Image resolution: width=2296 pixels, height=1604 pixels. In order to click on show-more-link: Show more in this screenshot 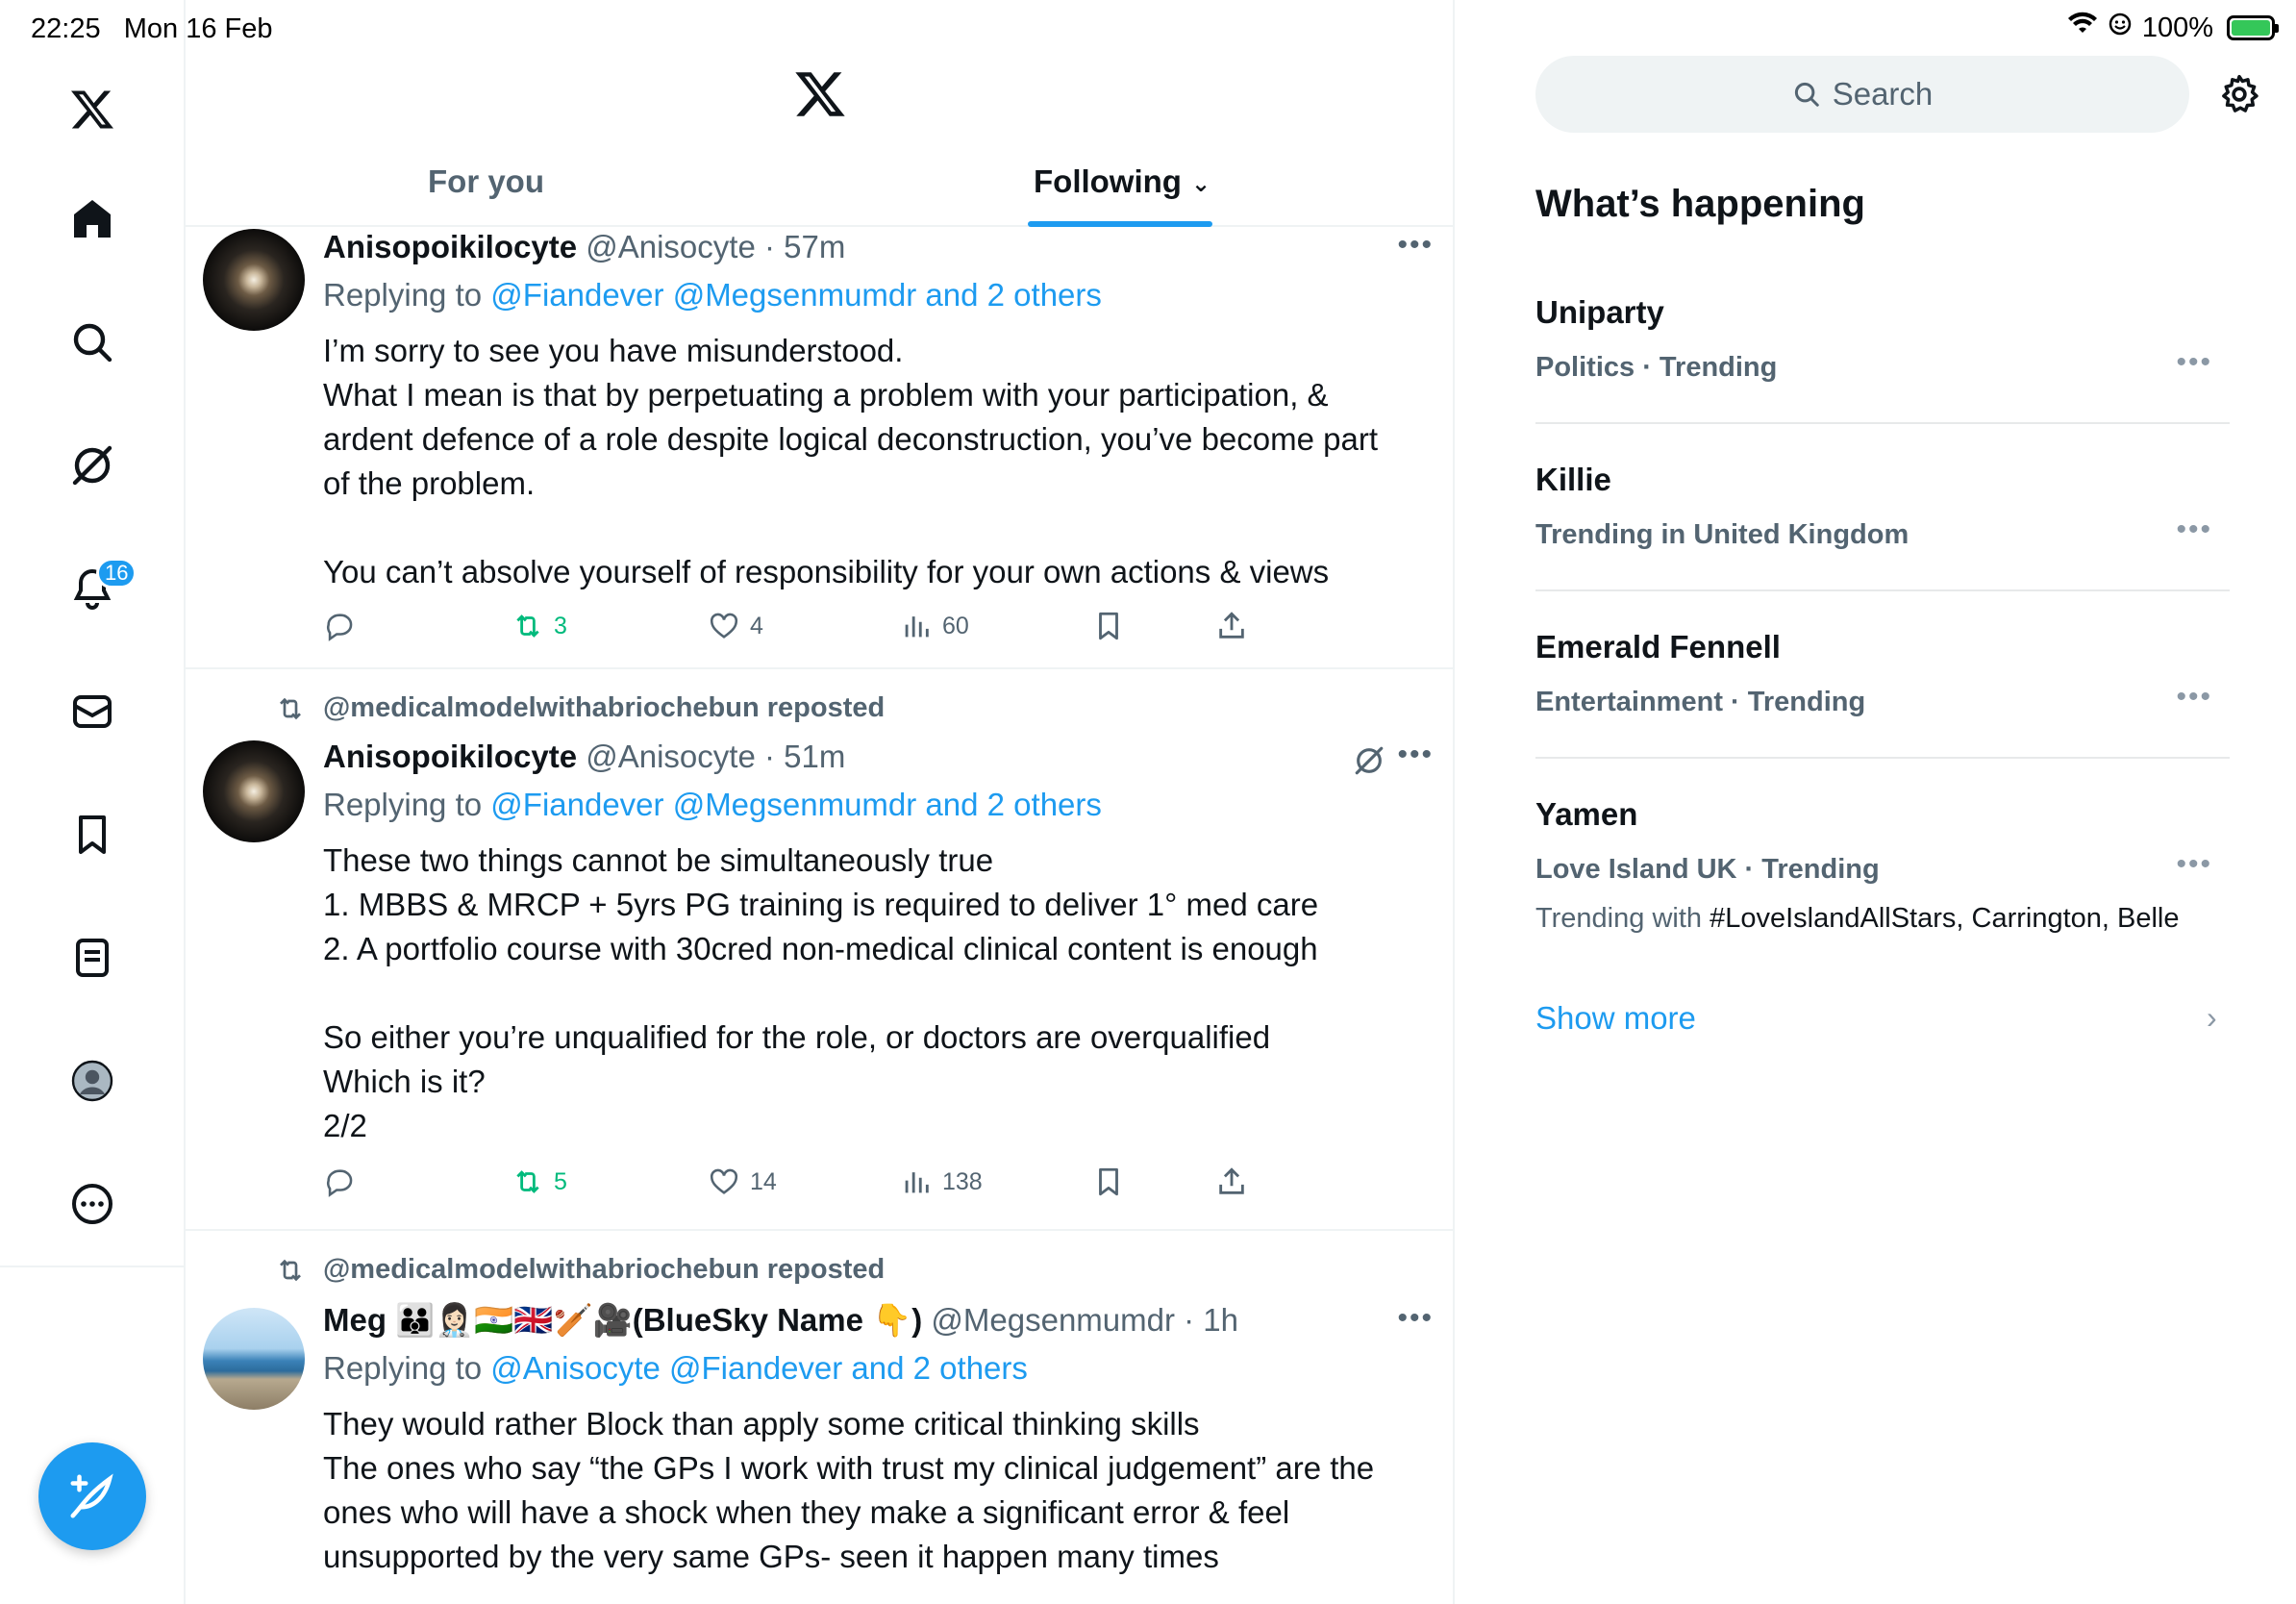, I will do `click(1615, 1018)`.